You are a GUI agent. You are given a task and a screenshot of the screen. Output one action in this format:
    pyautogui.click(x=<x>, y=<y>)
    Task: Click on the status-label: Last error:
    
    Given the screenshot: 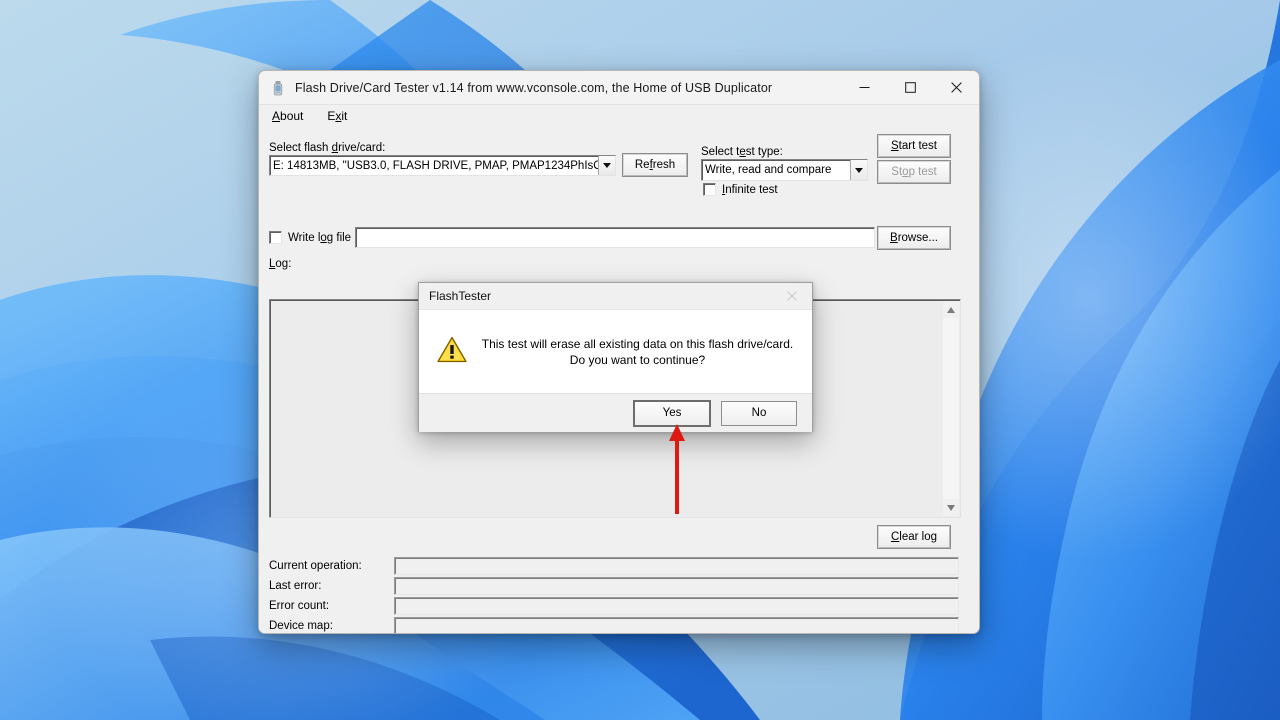 What is the action you would take?
    pyautogui.click(x=295, y=586)
    